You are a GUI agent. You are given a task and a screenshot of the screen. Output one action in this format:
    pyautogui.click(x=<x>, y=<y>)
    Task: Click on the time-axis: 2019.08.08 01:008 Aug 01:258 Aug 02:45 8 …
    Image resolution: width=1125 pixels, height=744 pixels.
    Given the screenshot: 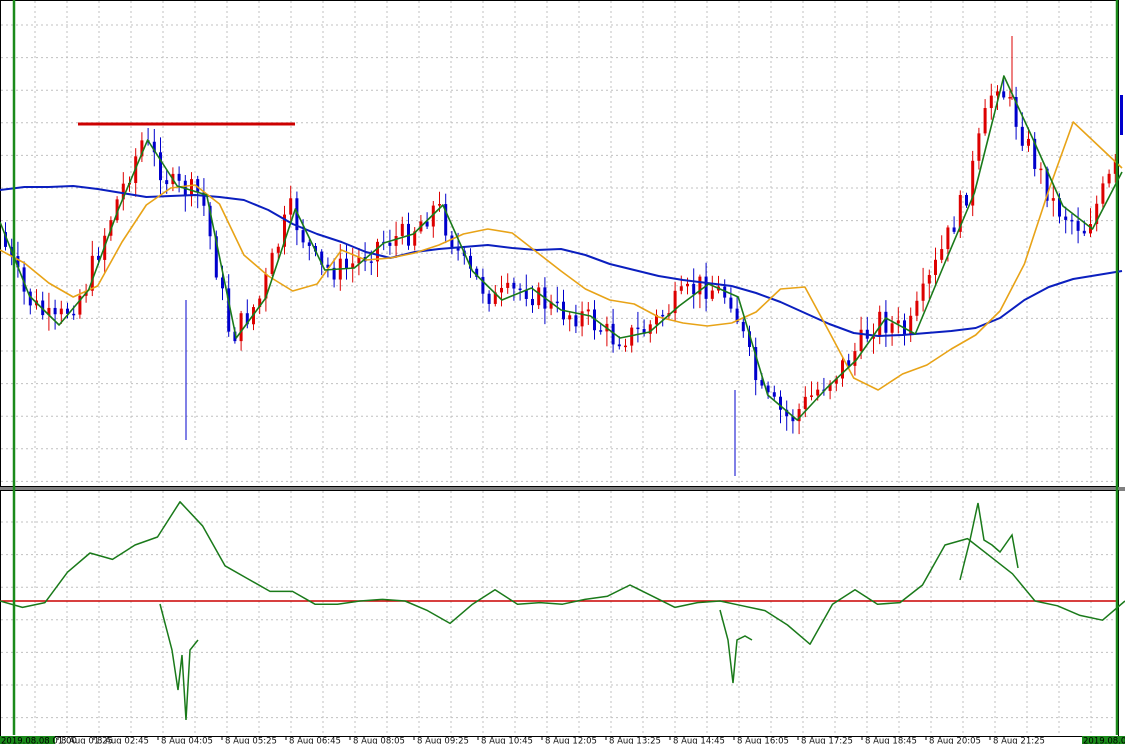 What is the action you would take?
    pyautogui.click(x=562, y=740)
    